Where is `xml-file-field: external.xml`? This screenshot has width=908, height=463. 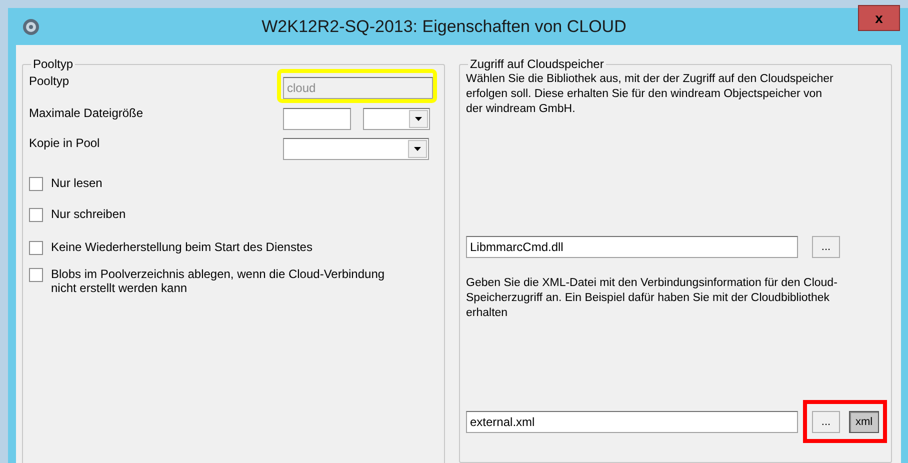 xml-file-field: external.xml is located at coordinates (632, 422).